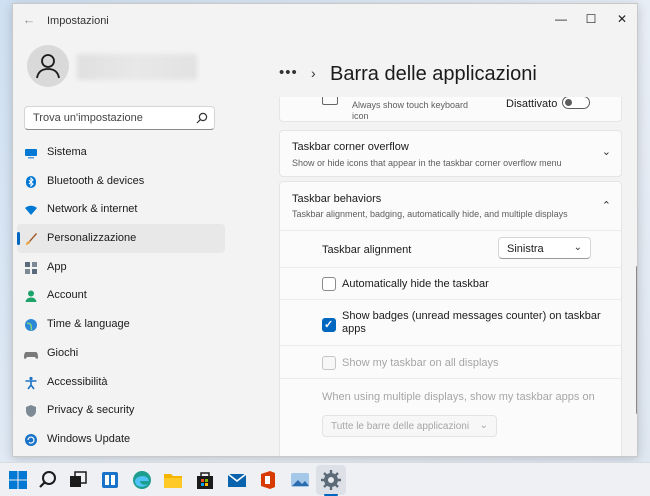 The height and width of the screenshot is (496, 650). Describe the element at coordinates (31, 355) in the screenshot. I see `gamepad-icon` at that location.